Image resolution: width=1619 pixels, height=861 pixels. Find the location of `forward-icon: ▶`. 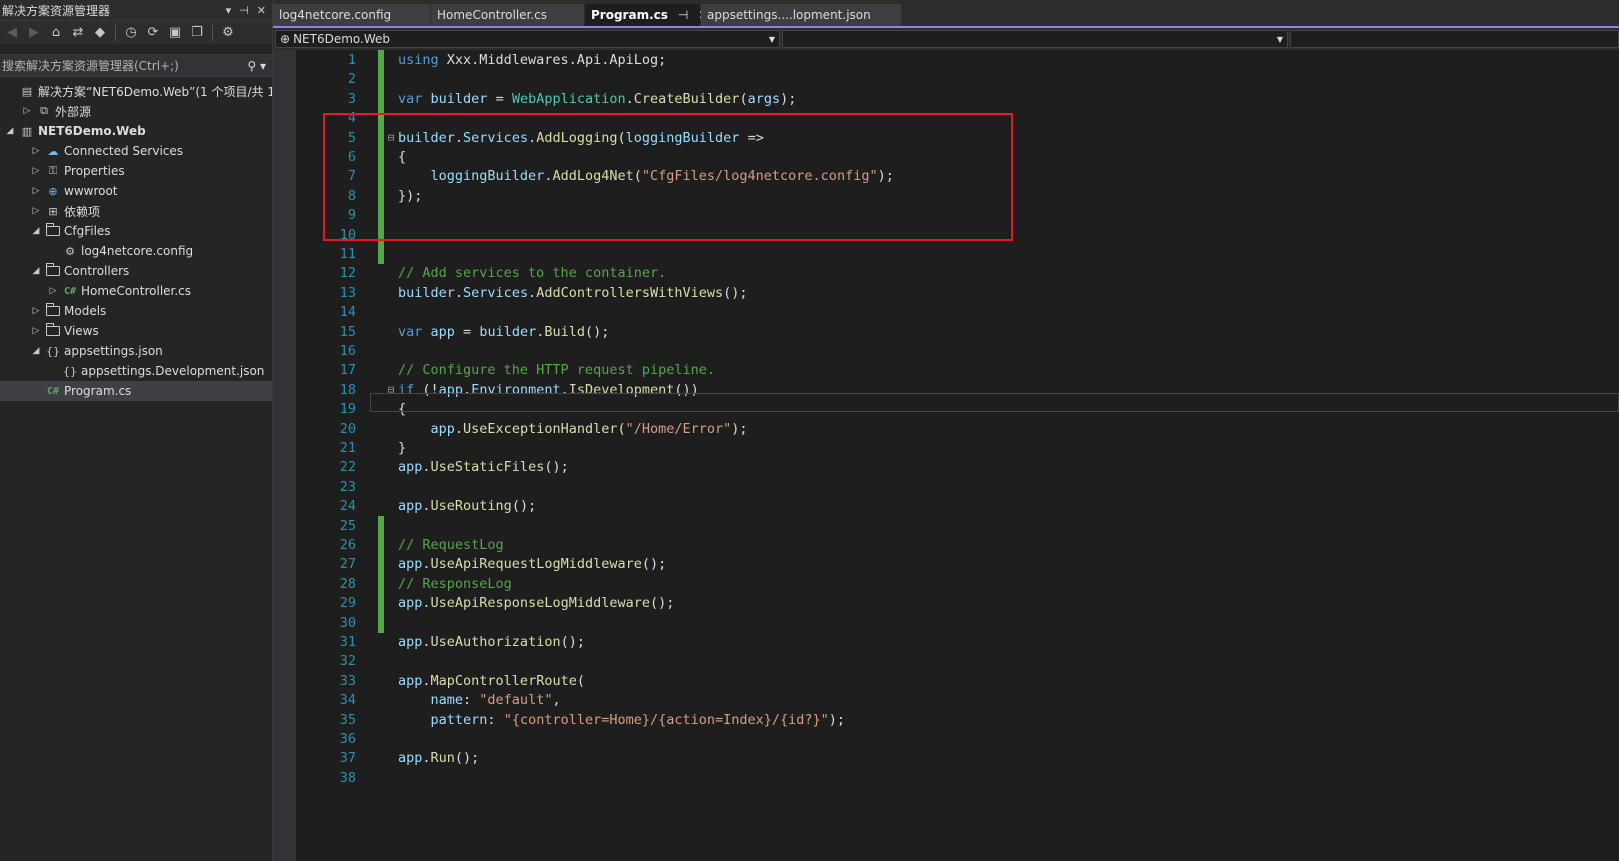

forward-icon: ▶ is located at coordinates (34, 33).